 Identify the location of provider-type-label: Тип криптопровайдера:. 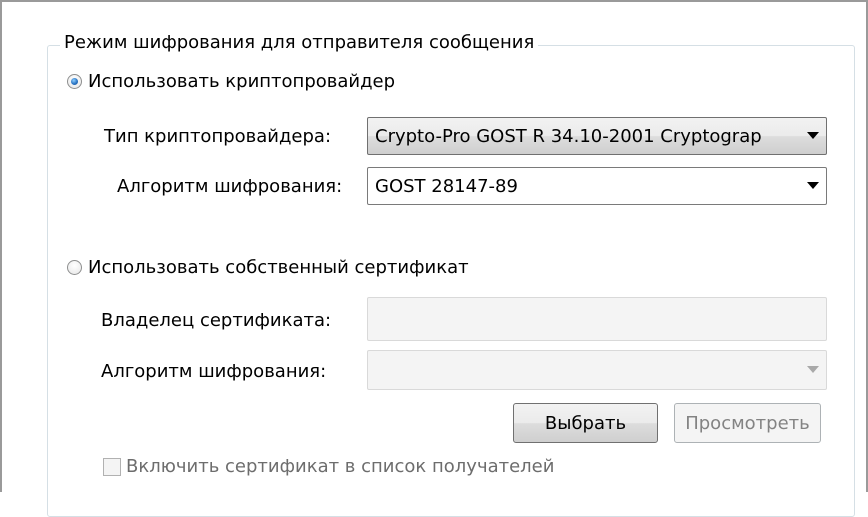
(218, 136).